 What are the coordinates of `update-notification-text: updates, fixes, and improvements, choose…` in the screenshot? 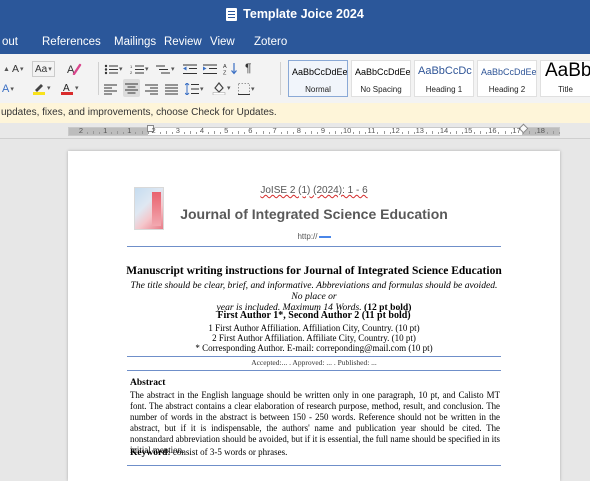 It's located at (139, 112).